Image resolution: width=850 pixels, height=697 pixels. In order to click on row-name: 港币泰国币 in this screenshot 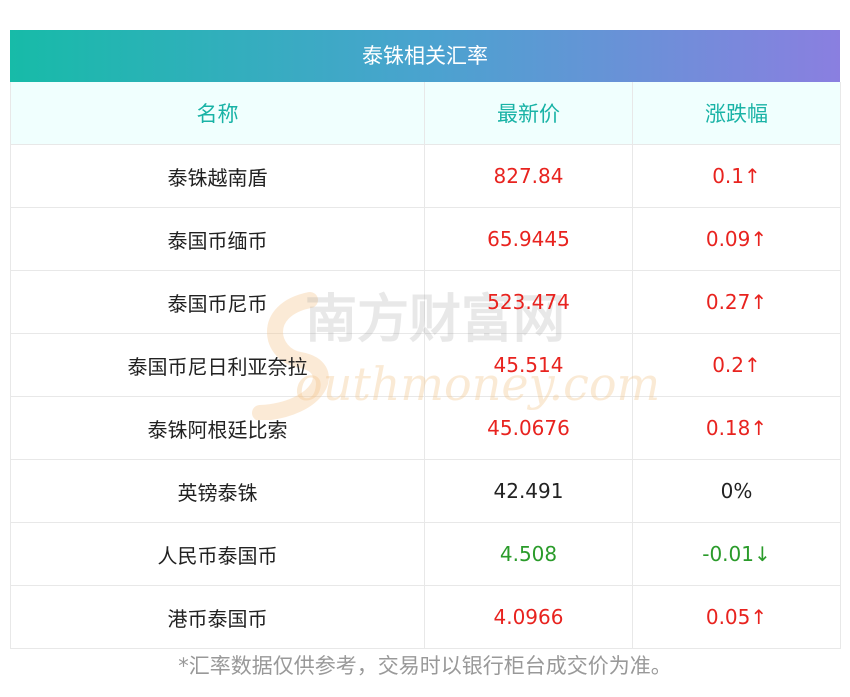, I will do `click(217, 617)`.